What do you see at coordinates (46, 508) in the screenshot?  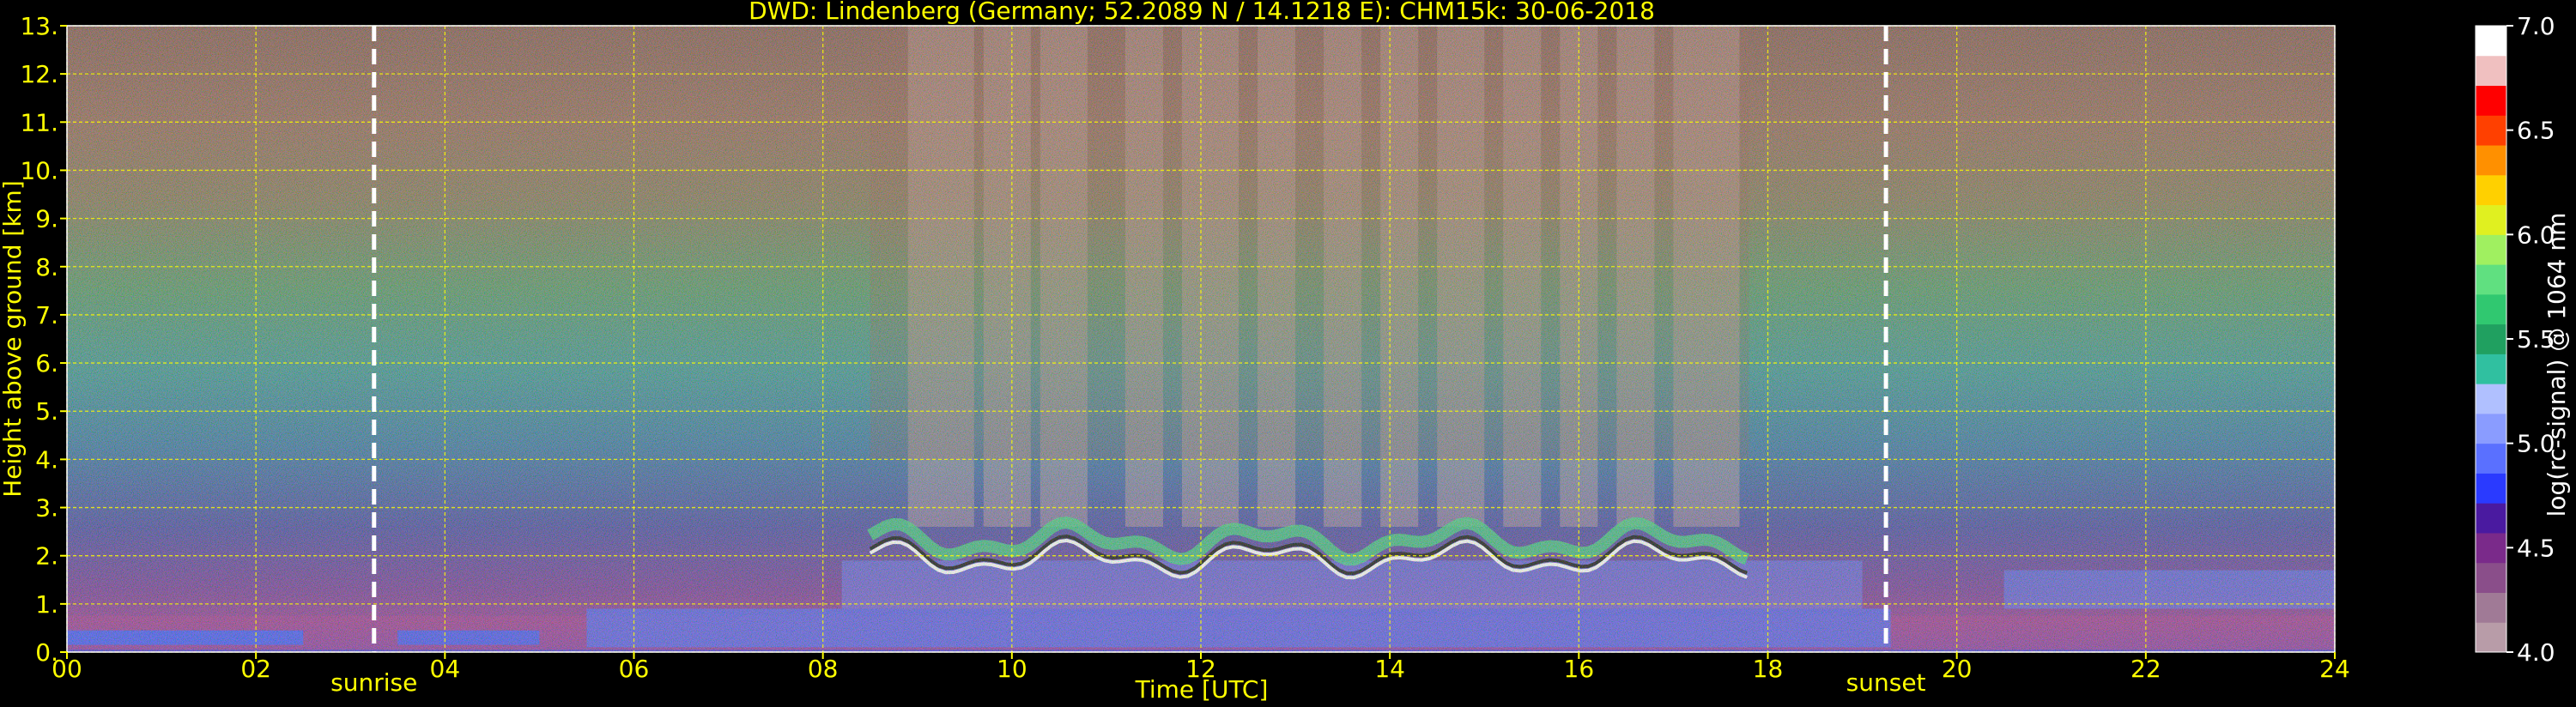 I see `y-tick-label: 3.` at bounding box center [46, 508].